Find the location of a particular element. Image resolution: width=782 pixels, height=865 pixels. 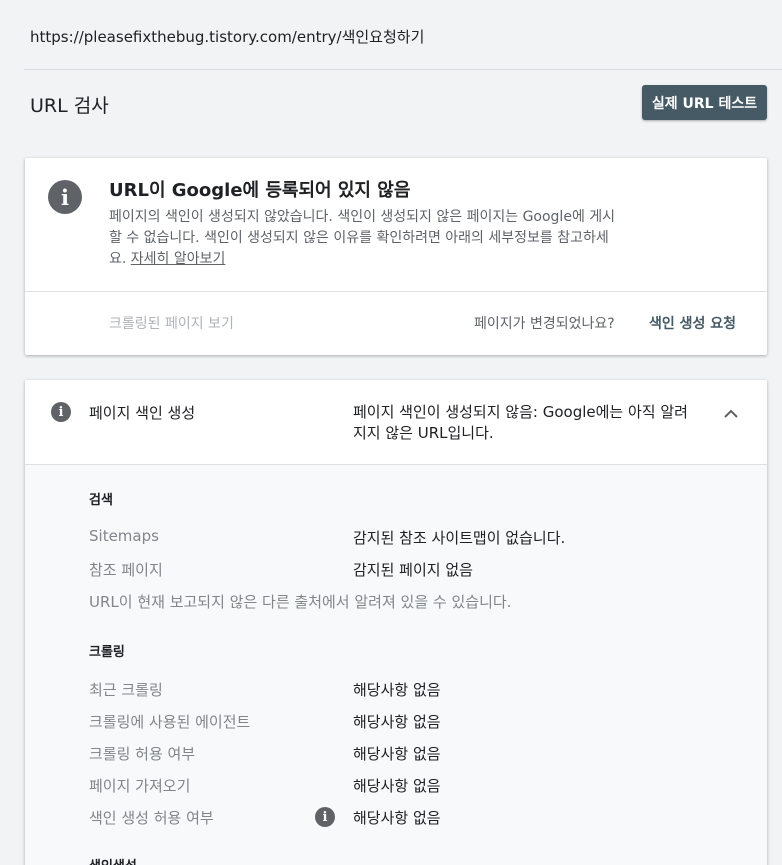

row-label: 페이지 가져오기 is located at coordinates (140, 786).